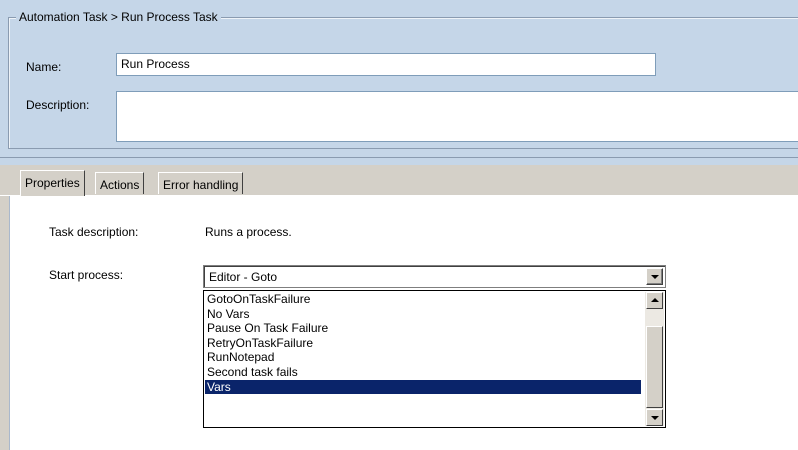 The width and height of the screenshot is (798, 450). I want to click on combobox-dropdown-button, so click(654, 276).